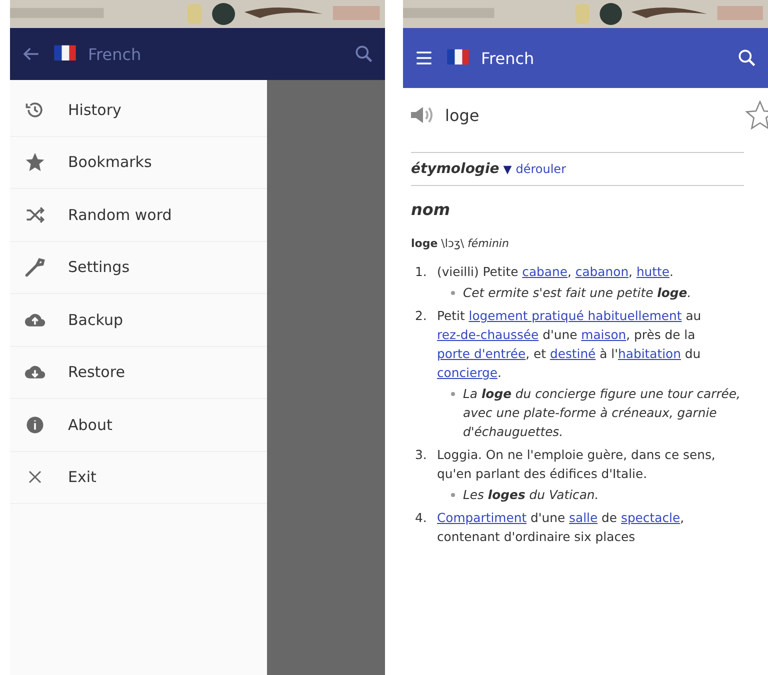  I want to click on drawer-item: About, so click(138, 425).